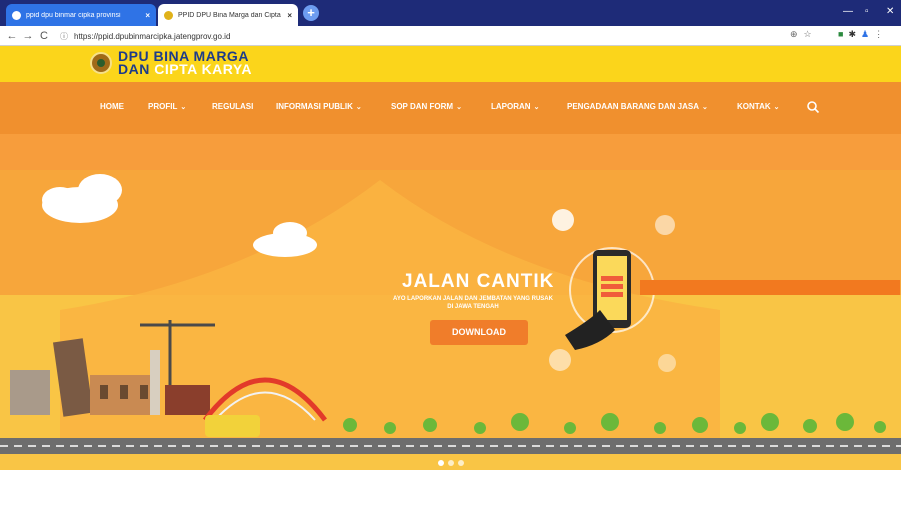  Describe the element at coordinates (890, 11) in the screenshot. I see `close-window-icon: ✕` at that location.